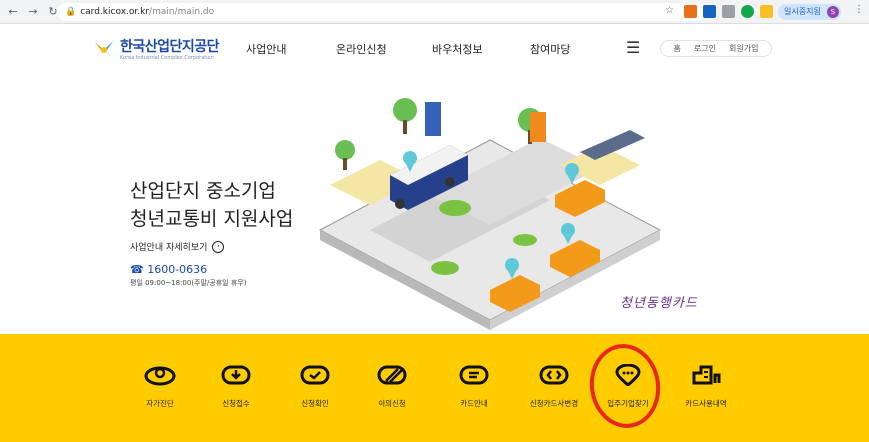 The image size is (869, 442). What do you see at coordinates (218, 246) in the screenshot?
I see `arrow-right-icon: ›` at bounding box center [218, 246].